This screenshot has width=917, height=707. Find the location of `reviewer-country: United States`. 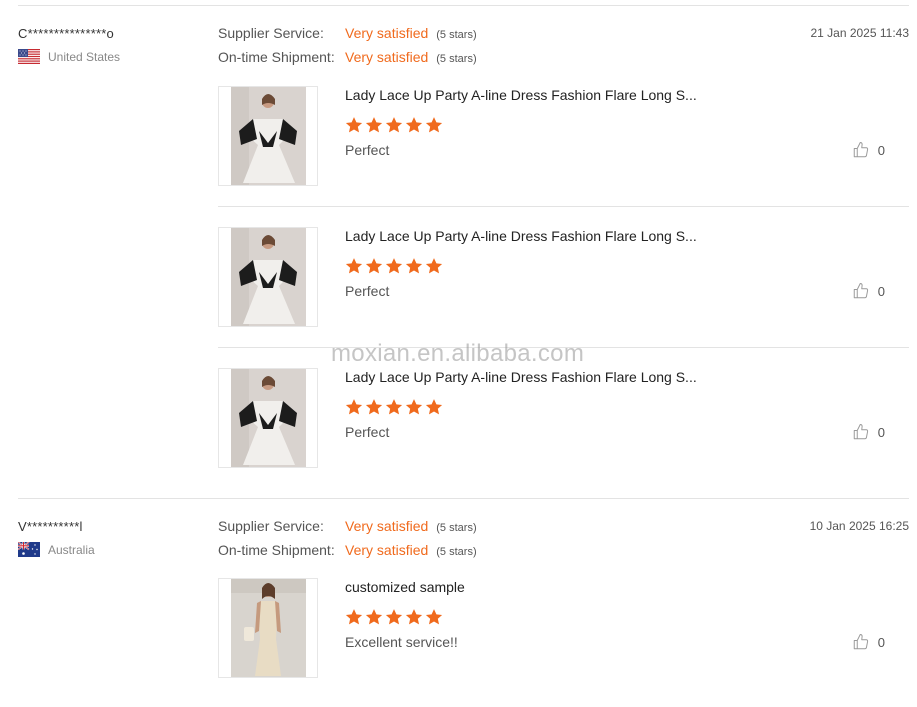

reviewer-country: United States is located at coordinates (69, 56).